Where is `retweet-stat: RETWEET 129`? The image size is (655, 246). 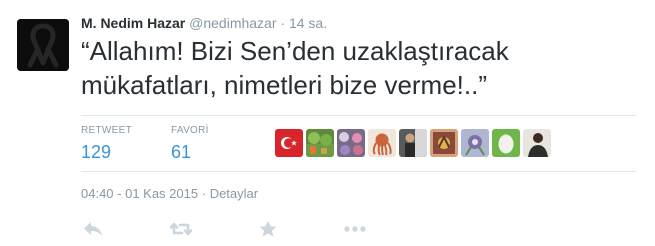 retweet-stat: RETWEET 129 is located at coordinates (106, 145).